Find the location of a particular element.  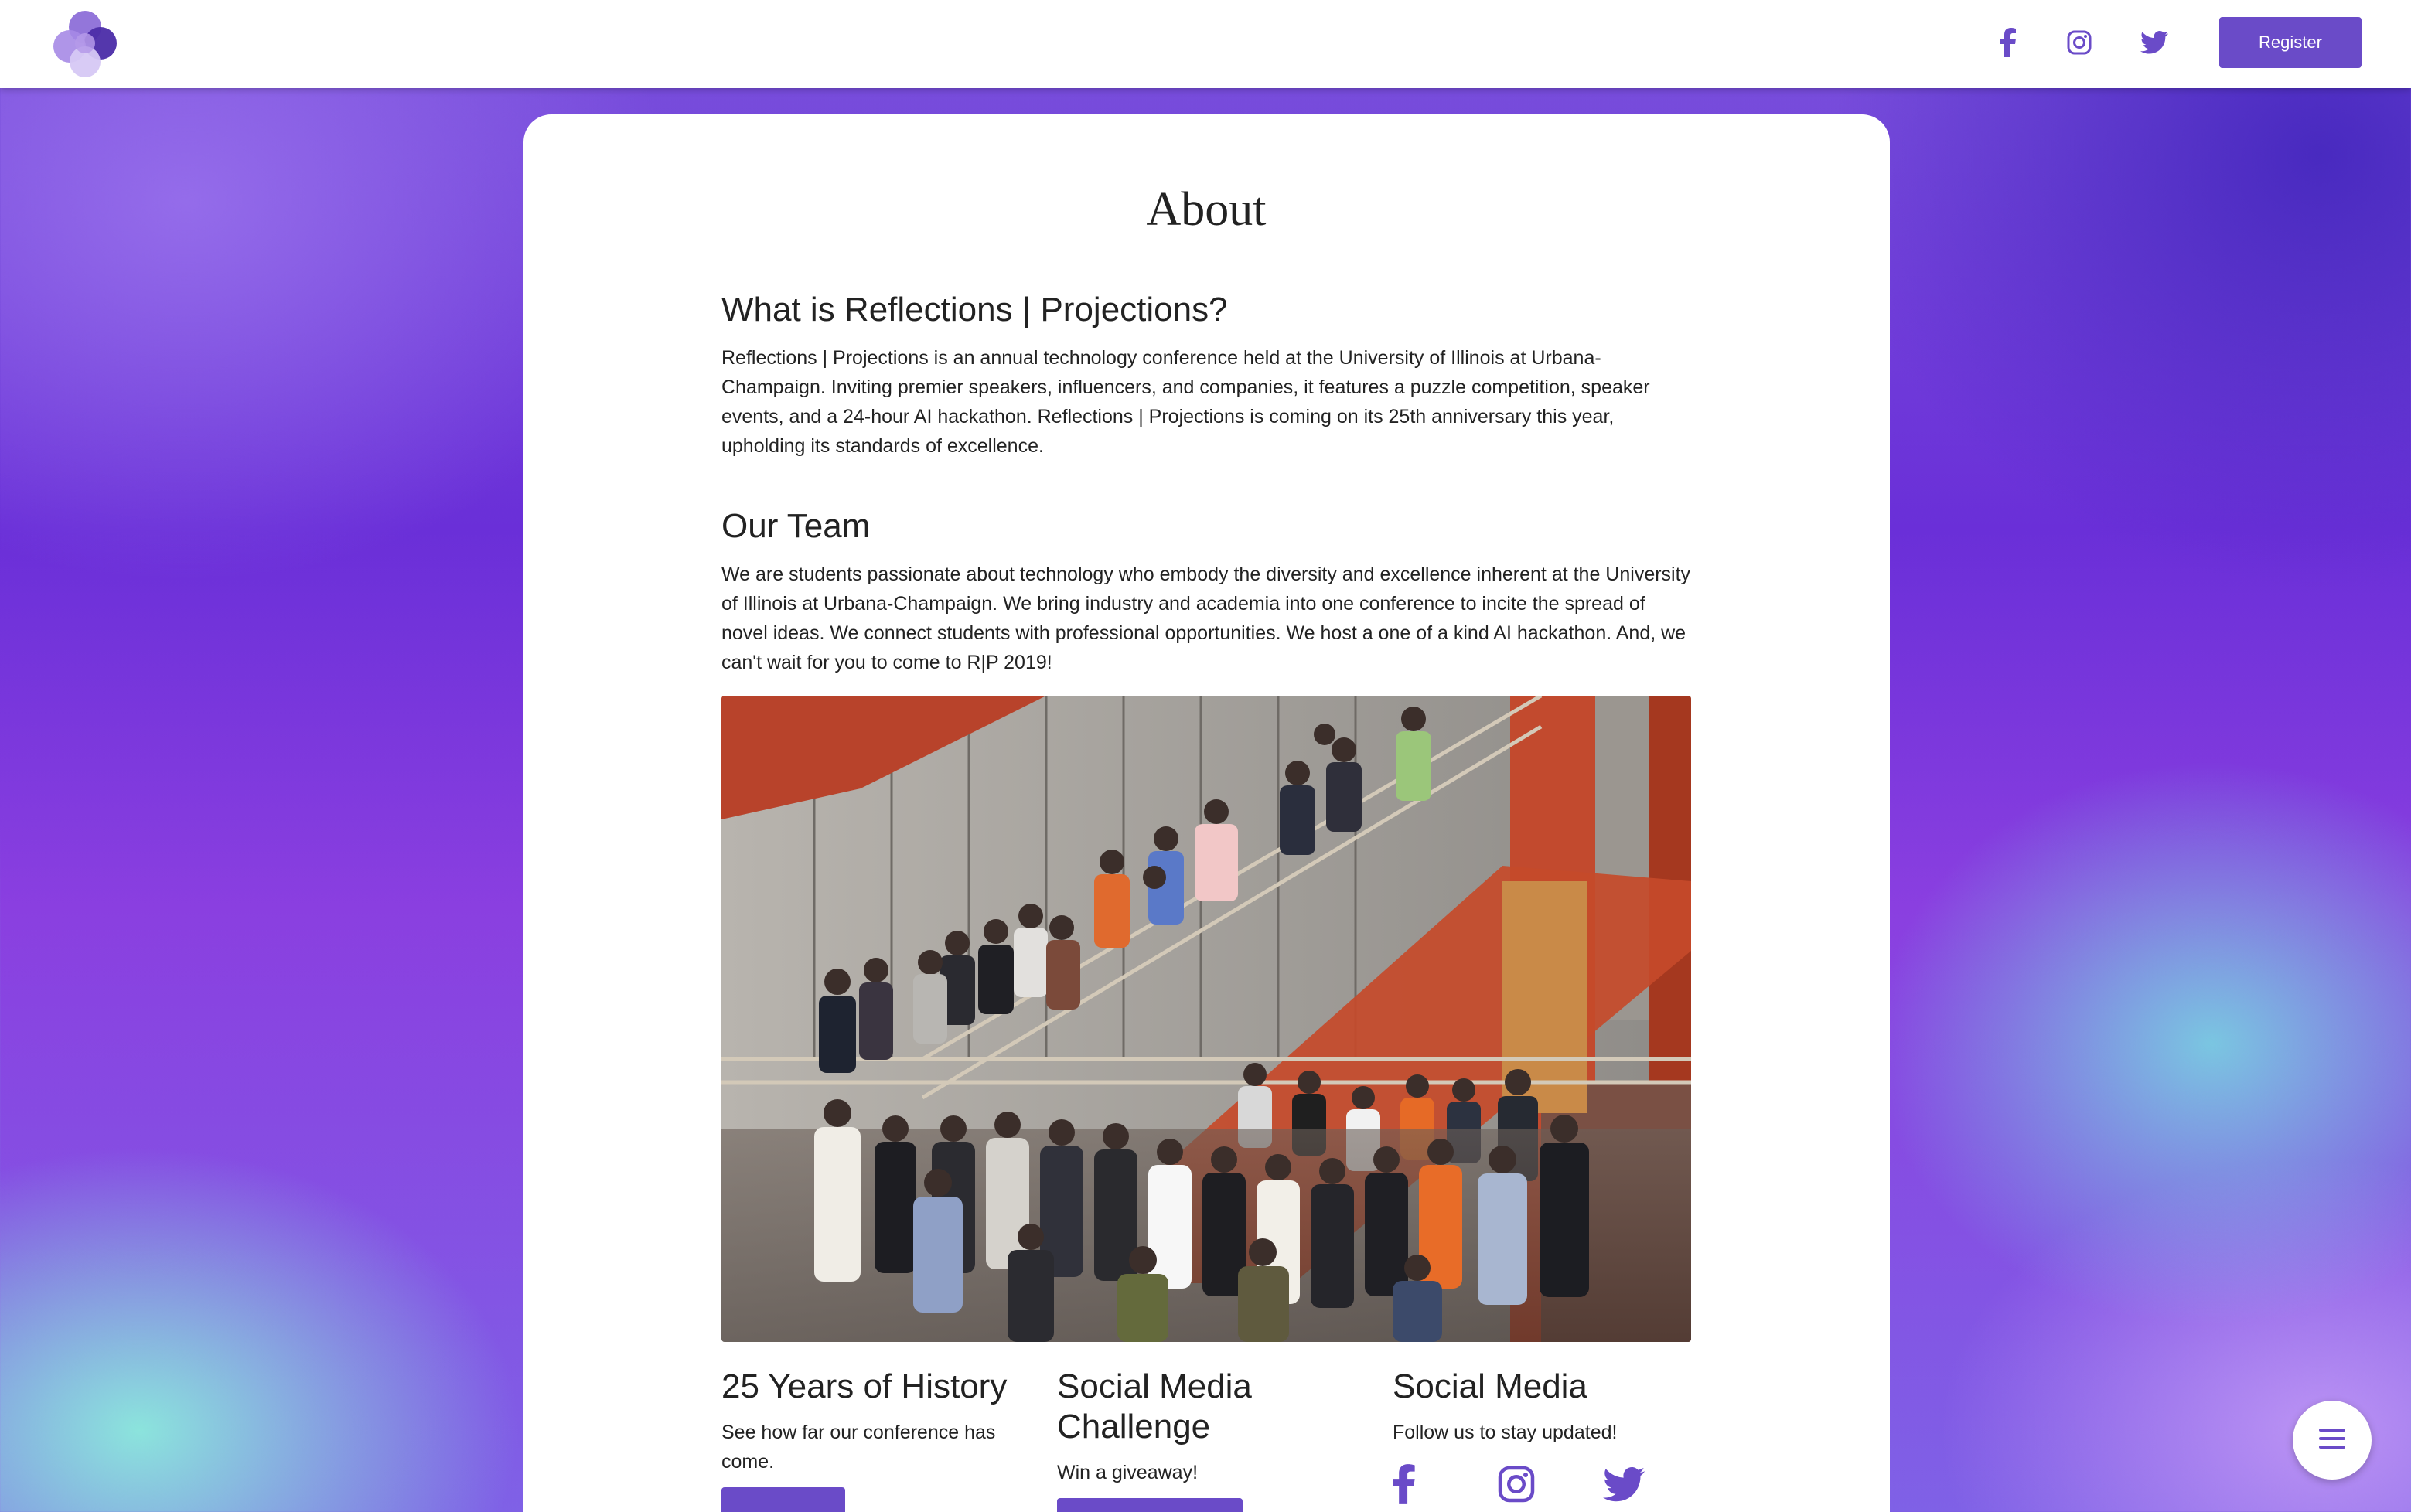

menu-icon is located at coordinates (2332, 1440).